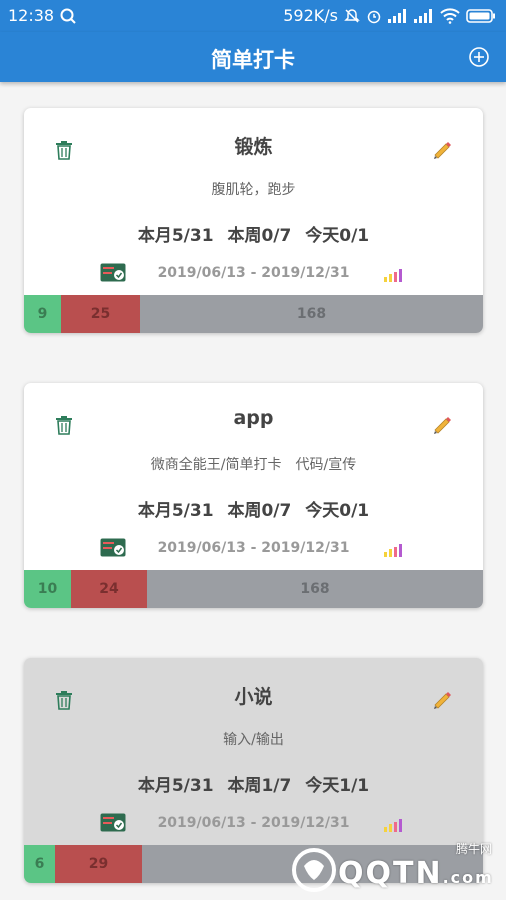  What do you see at coordinates (109, 589) in the screenshot?
I see `progress-missed: 24` at bounding box center [109, 589].